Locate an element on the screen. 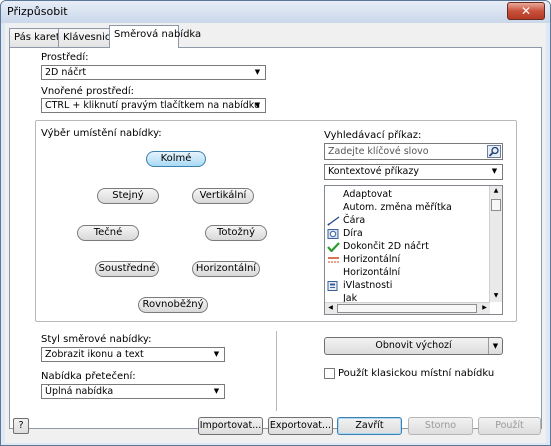 The height and width of the screenshot is (446, 551). list-item: Adaptovat is located at coordinates (359, 195).